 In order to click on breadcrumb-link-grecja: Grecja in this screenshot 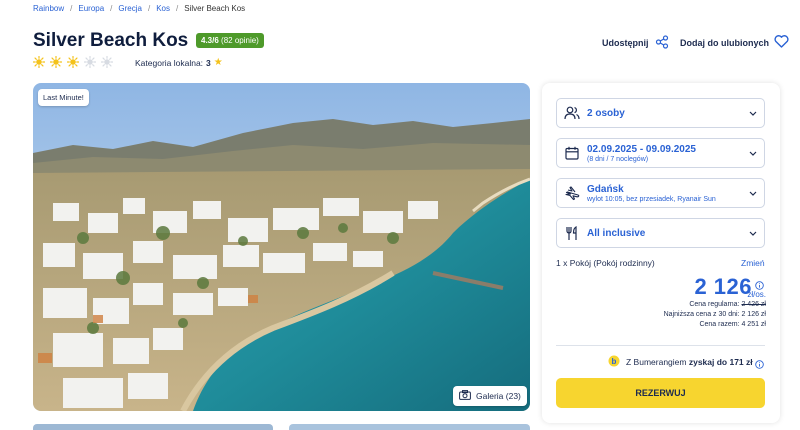, I will do `click(130, 8)`.